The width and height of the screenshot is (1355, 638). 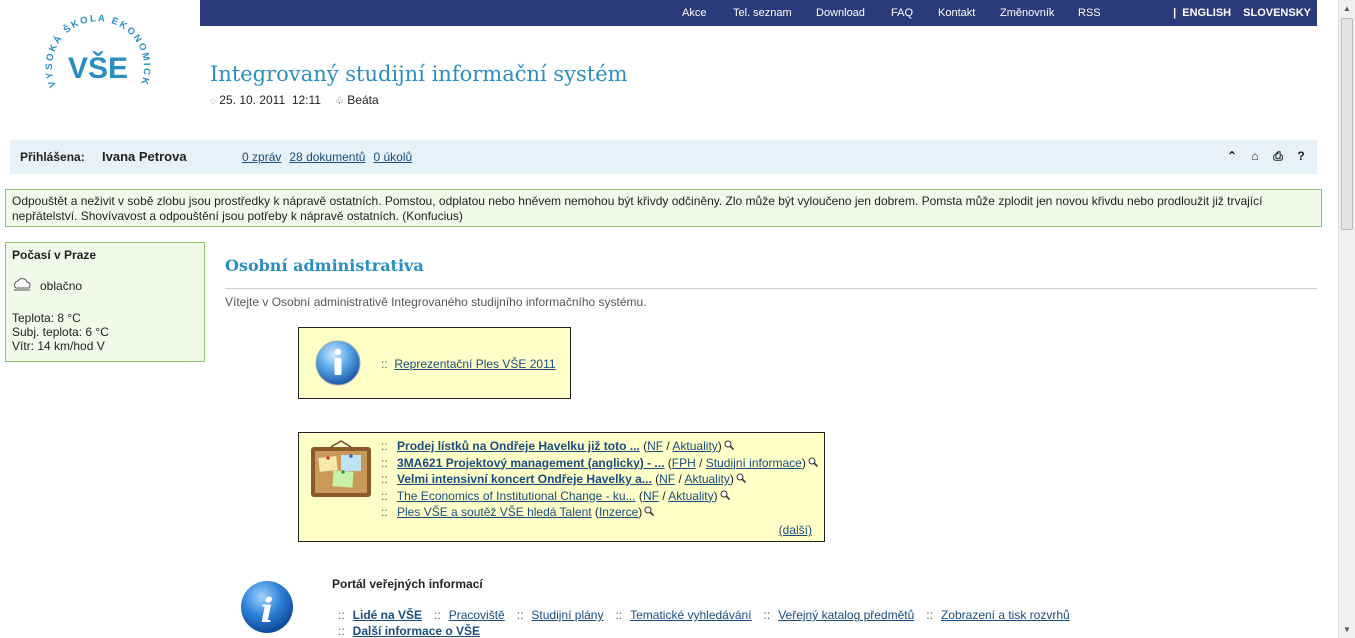 I want to click on home-icon: ⌂, so click(x=1255, y=156).